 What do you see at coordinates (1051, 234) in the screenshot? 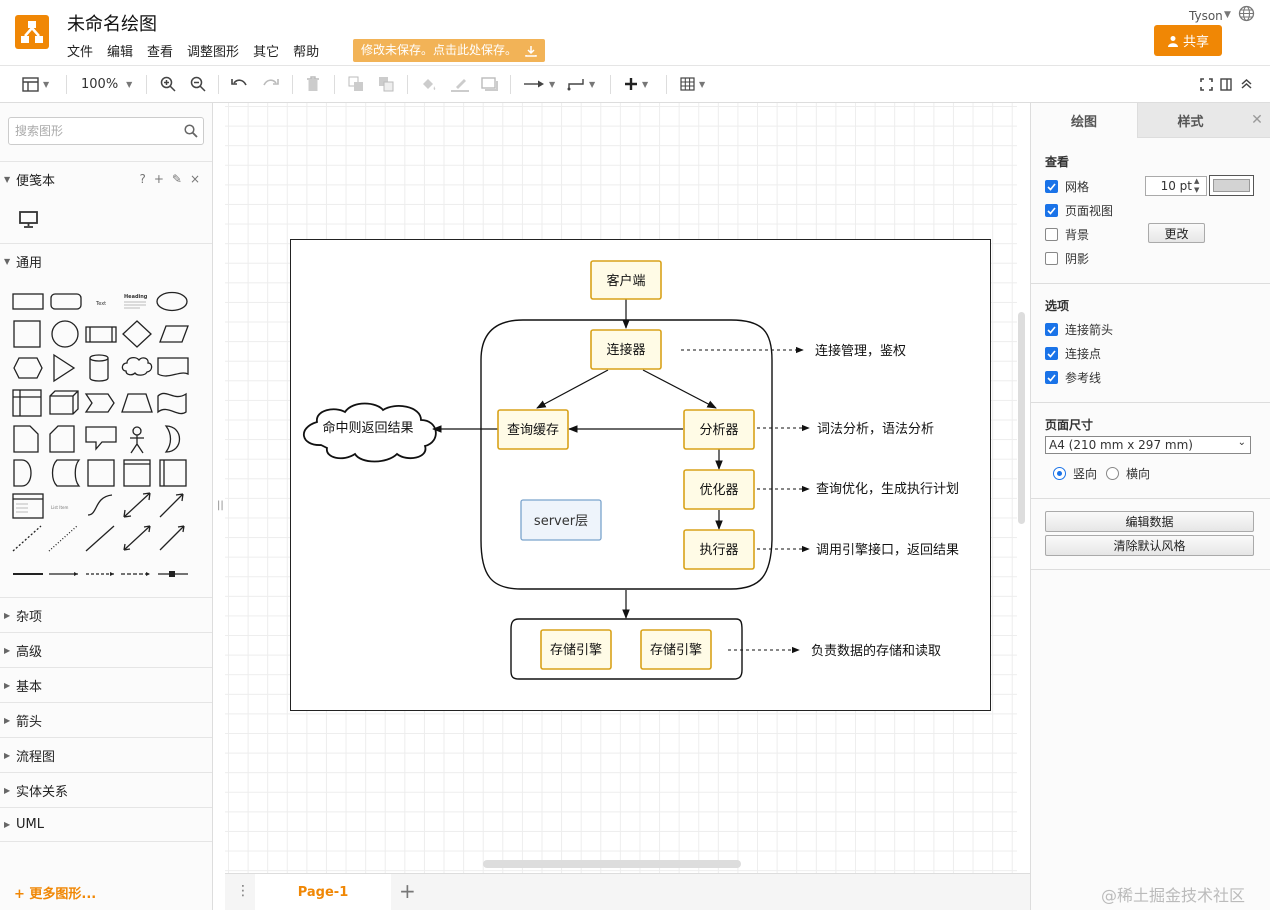
I see `empty-checkbox-icon` at bounding box center [1051, 234].